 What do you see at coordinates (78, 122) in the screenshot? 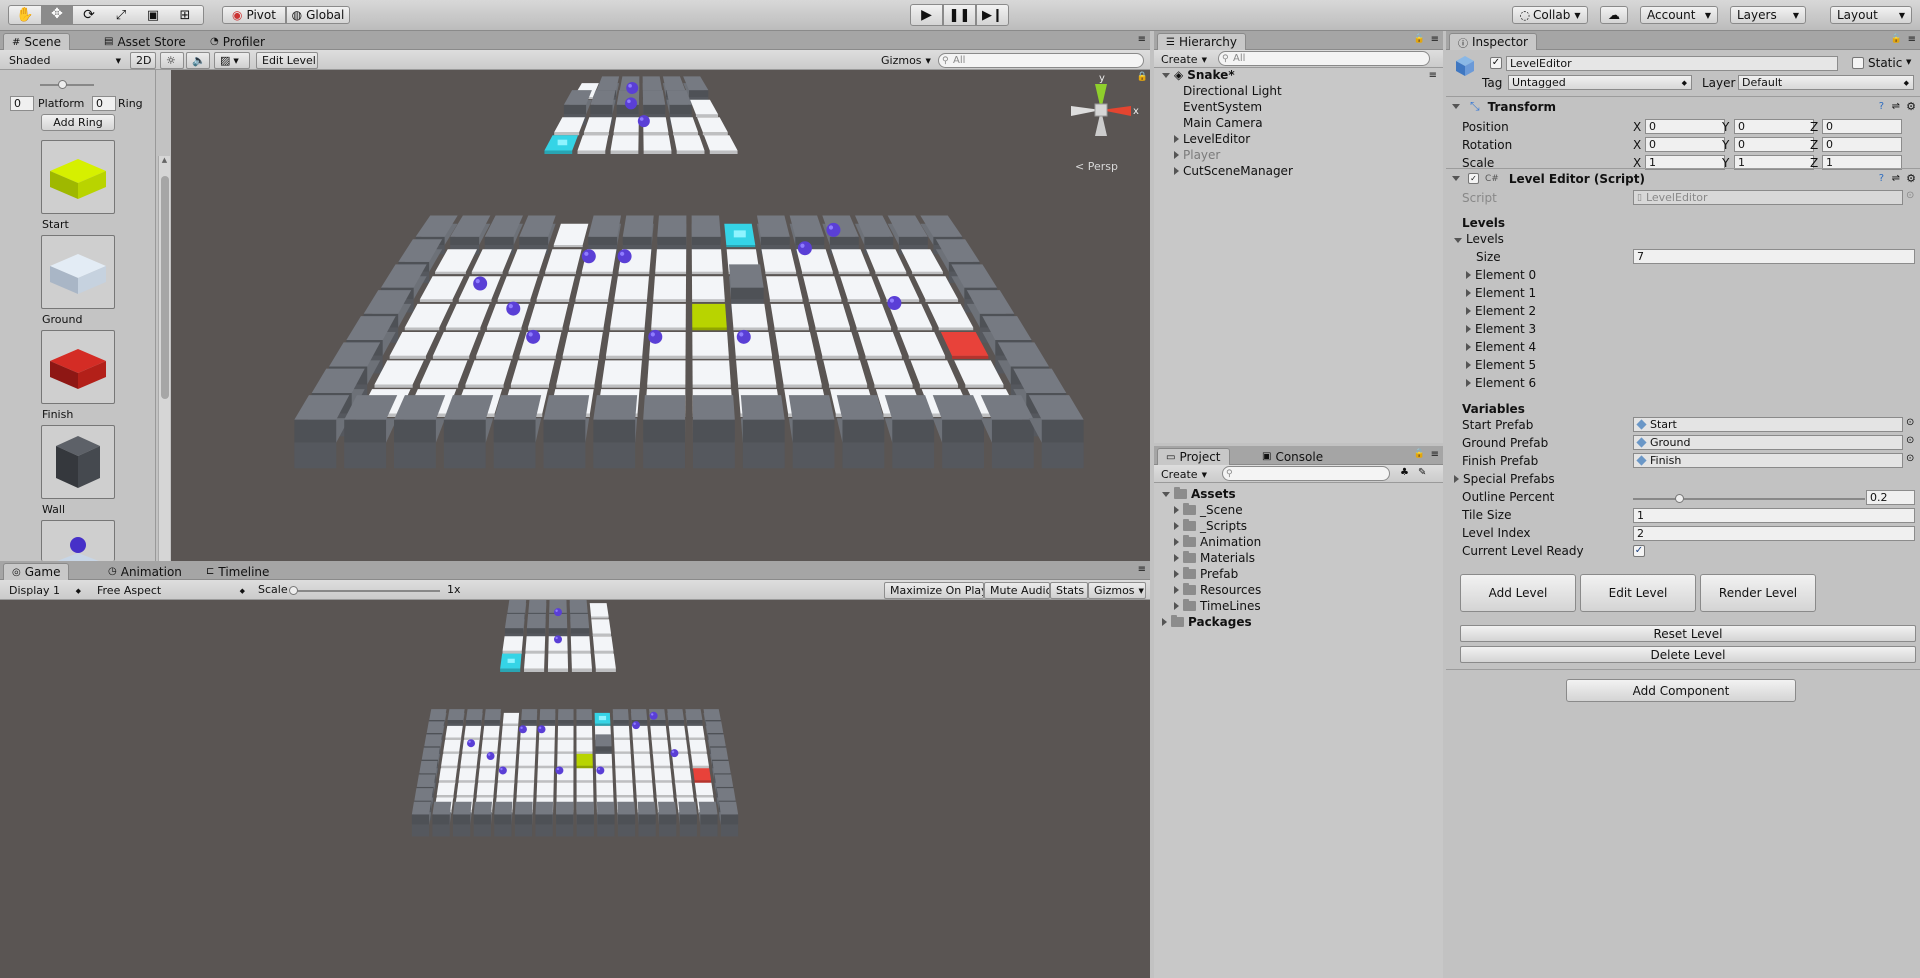
I see `add-ring-button: Add Ring` at bounding box center [78, 122].